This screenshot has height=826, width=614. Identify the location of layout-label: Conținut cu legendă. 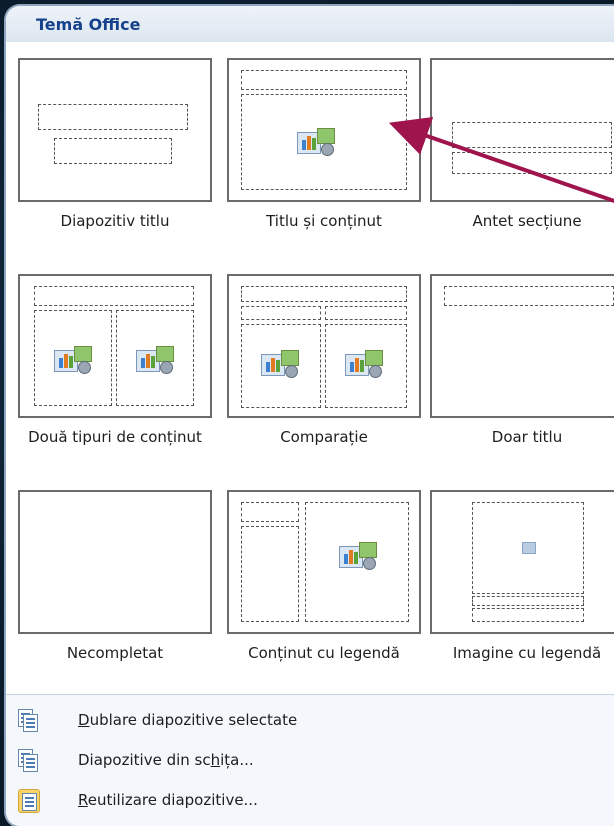
(324, 653).